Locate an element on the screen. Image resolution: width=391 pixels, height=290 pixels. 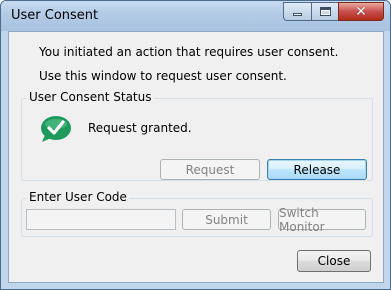
switch-monitor-button: Switch Monitor is located at coordinates (322, 220).